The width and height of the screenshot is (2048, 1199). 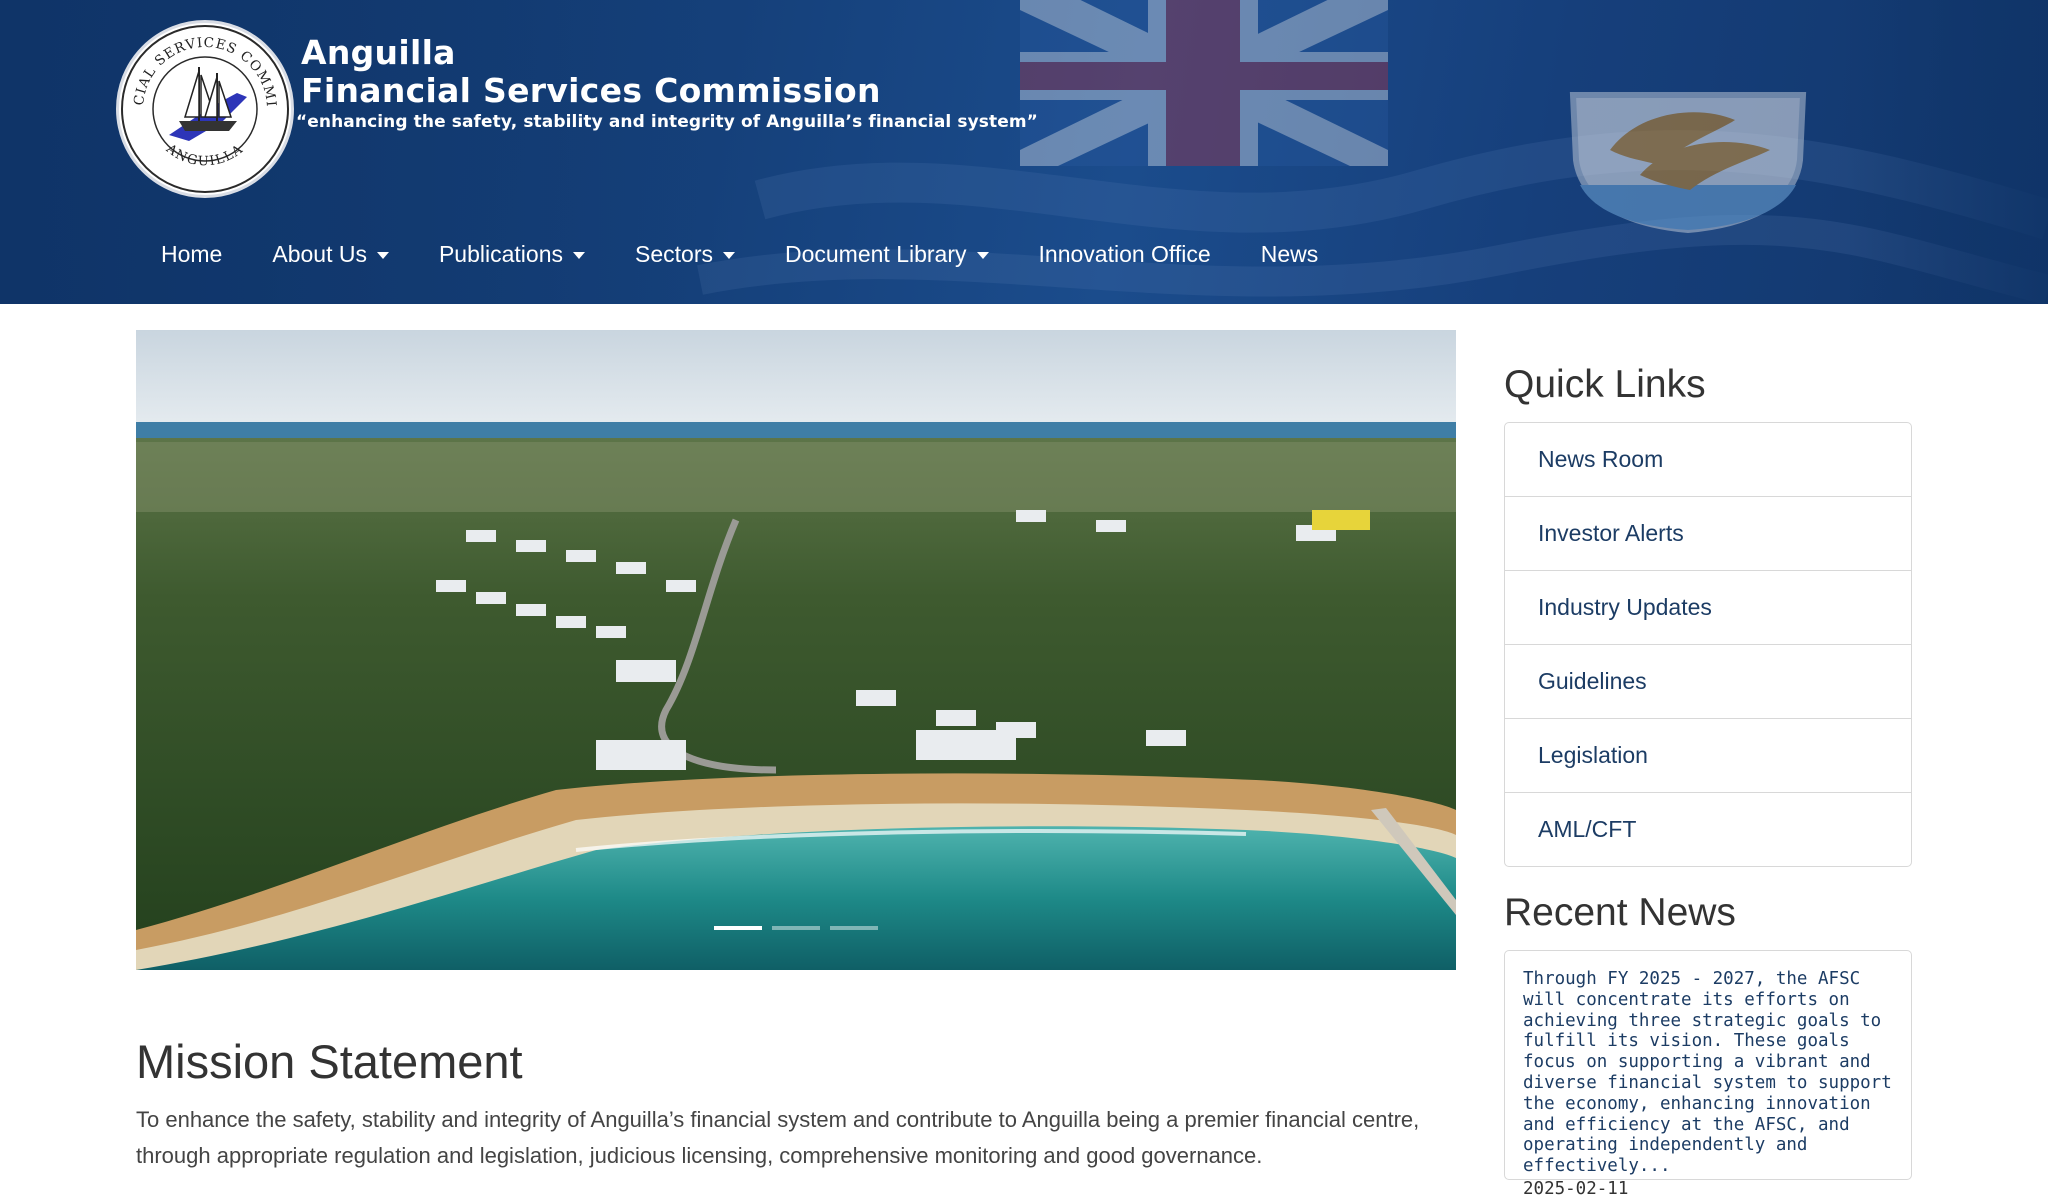 I want to click on news-item-date: 2025-02-11, so click(x=1576, y=1188).